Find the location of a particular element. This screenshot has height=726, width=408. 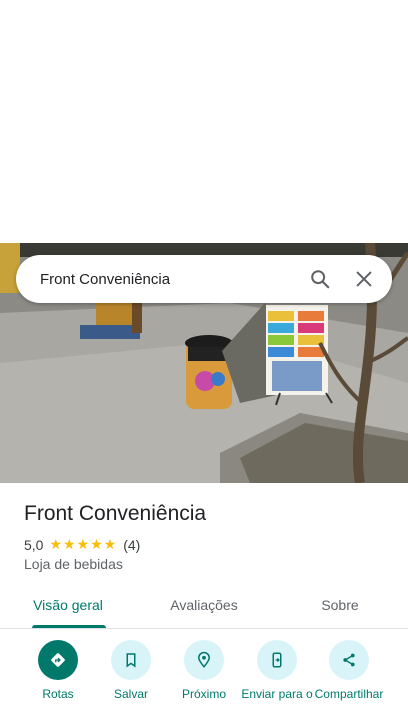

tab-label: Avaliações is located at coordinates (204, 605).